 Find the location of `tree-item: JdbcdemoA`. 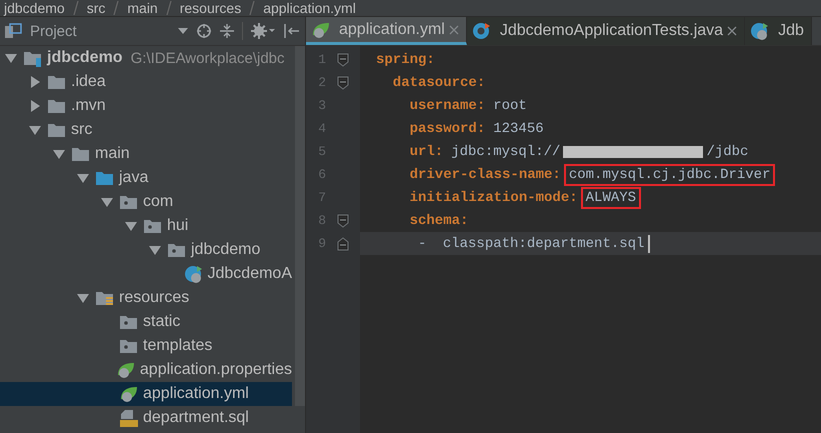

tree-item: JdbcdemoA is located at coordinates (146, 274).